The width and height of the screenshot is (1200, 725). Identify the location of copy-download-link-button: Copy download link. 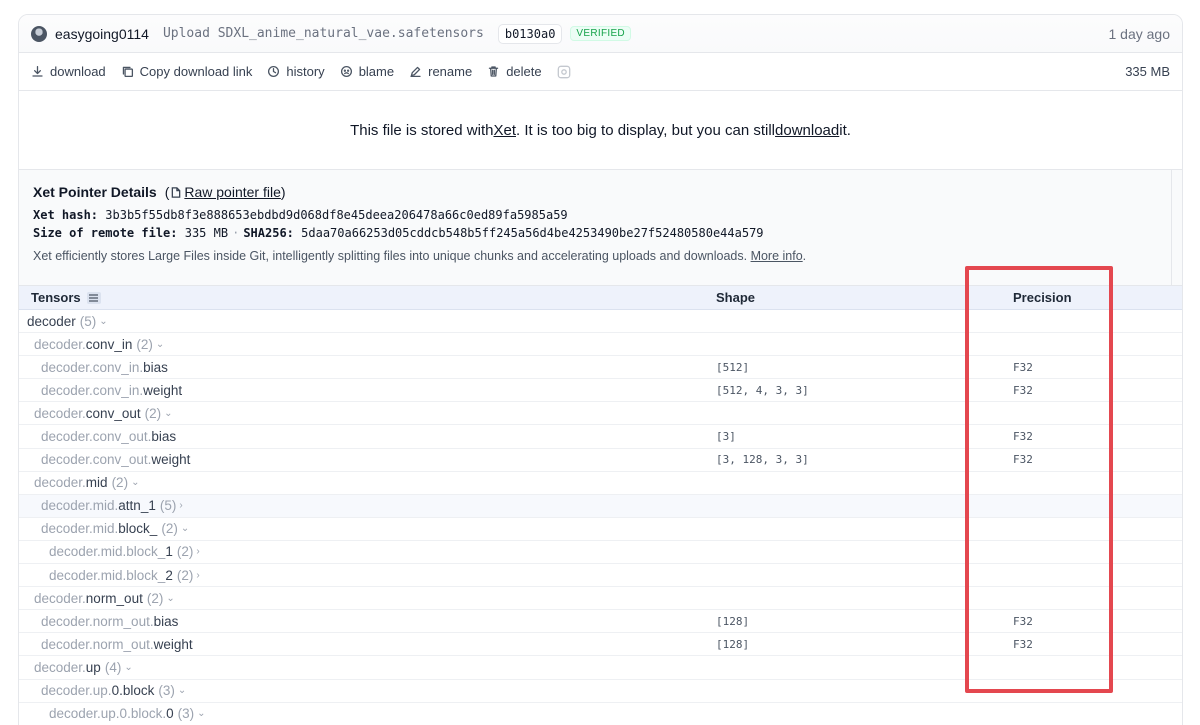
(187, 71).